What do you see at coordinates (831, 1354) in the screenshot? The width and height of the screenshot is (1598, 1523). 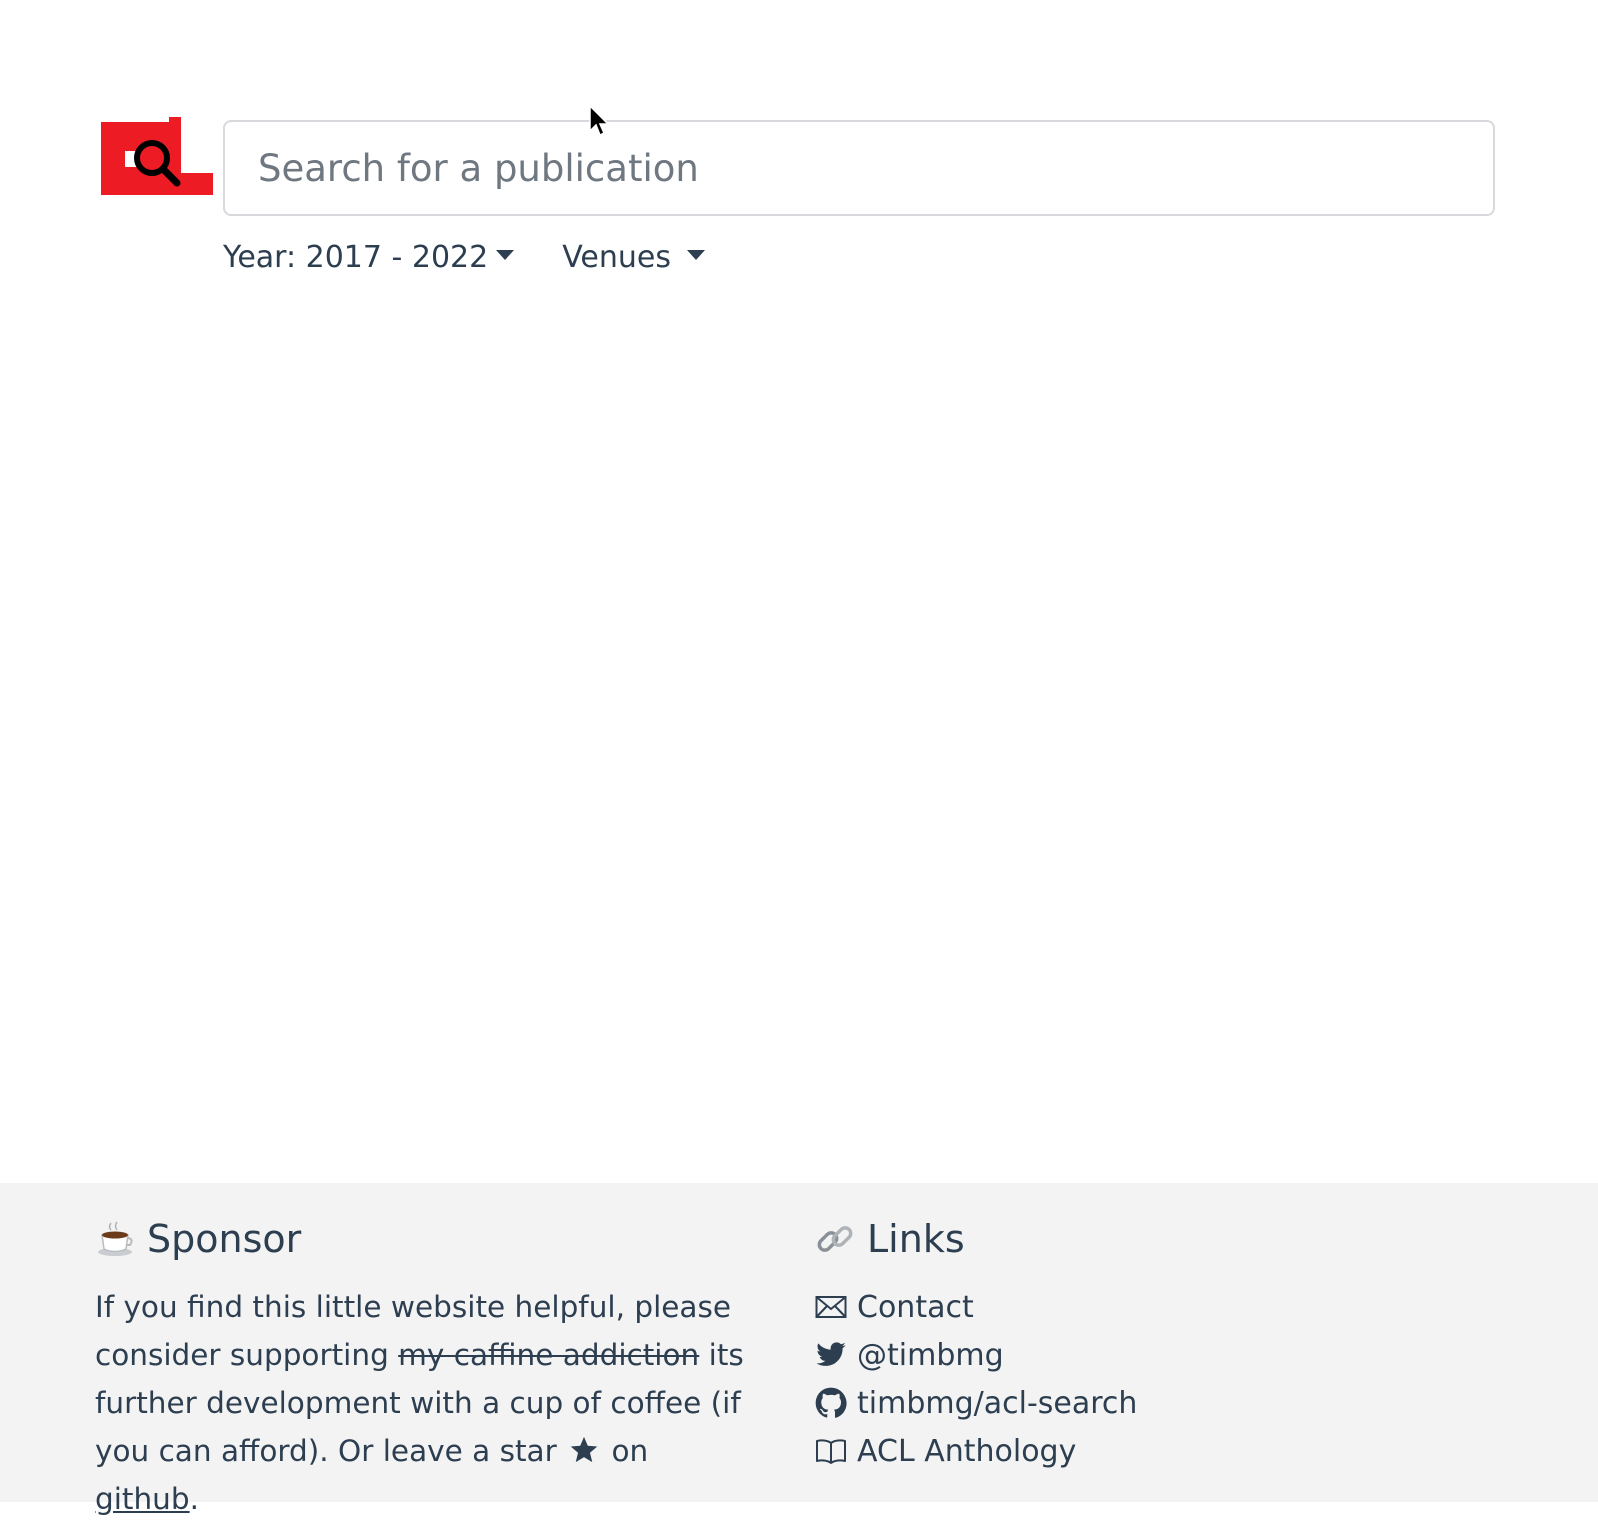 I see `twitter-icon` at bounding box center [831, 1354].